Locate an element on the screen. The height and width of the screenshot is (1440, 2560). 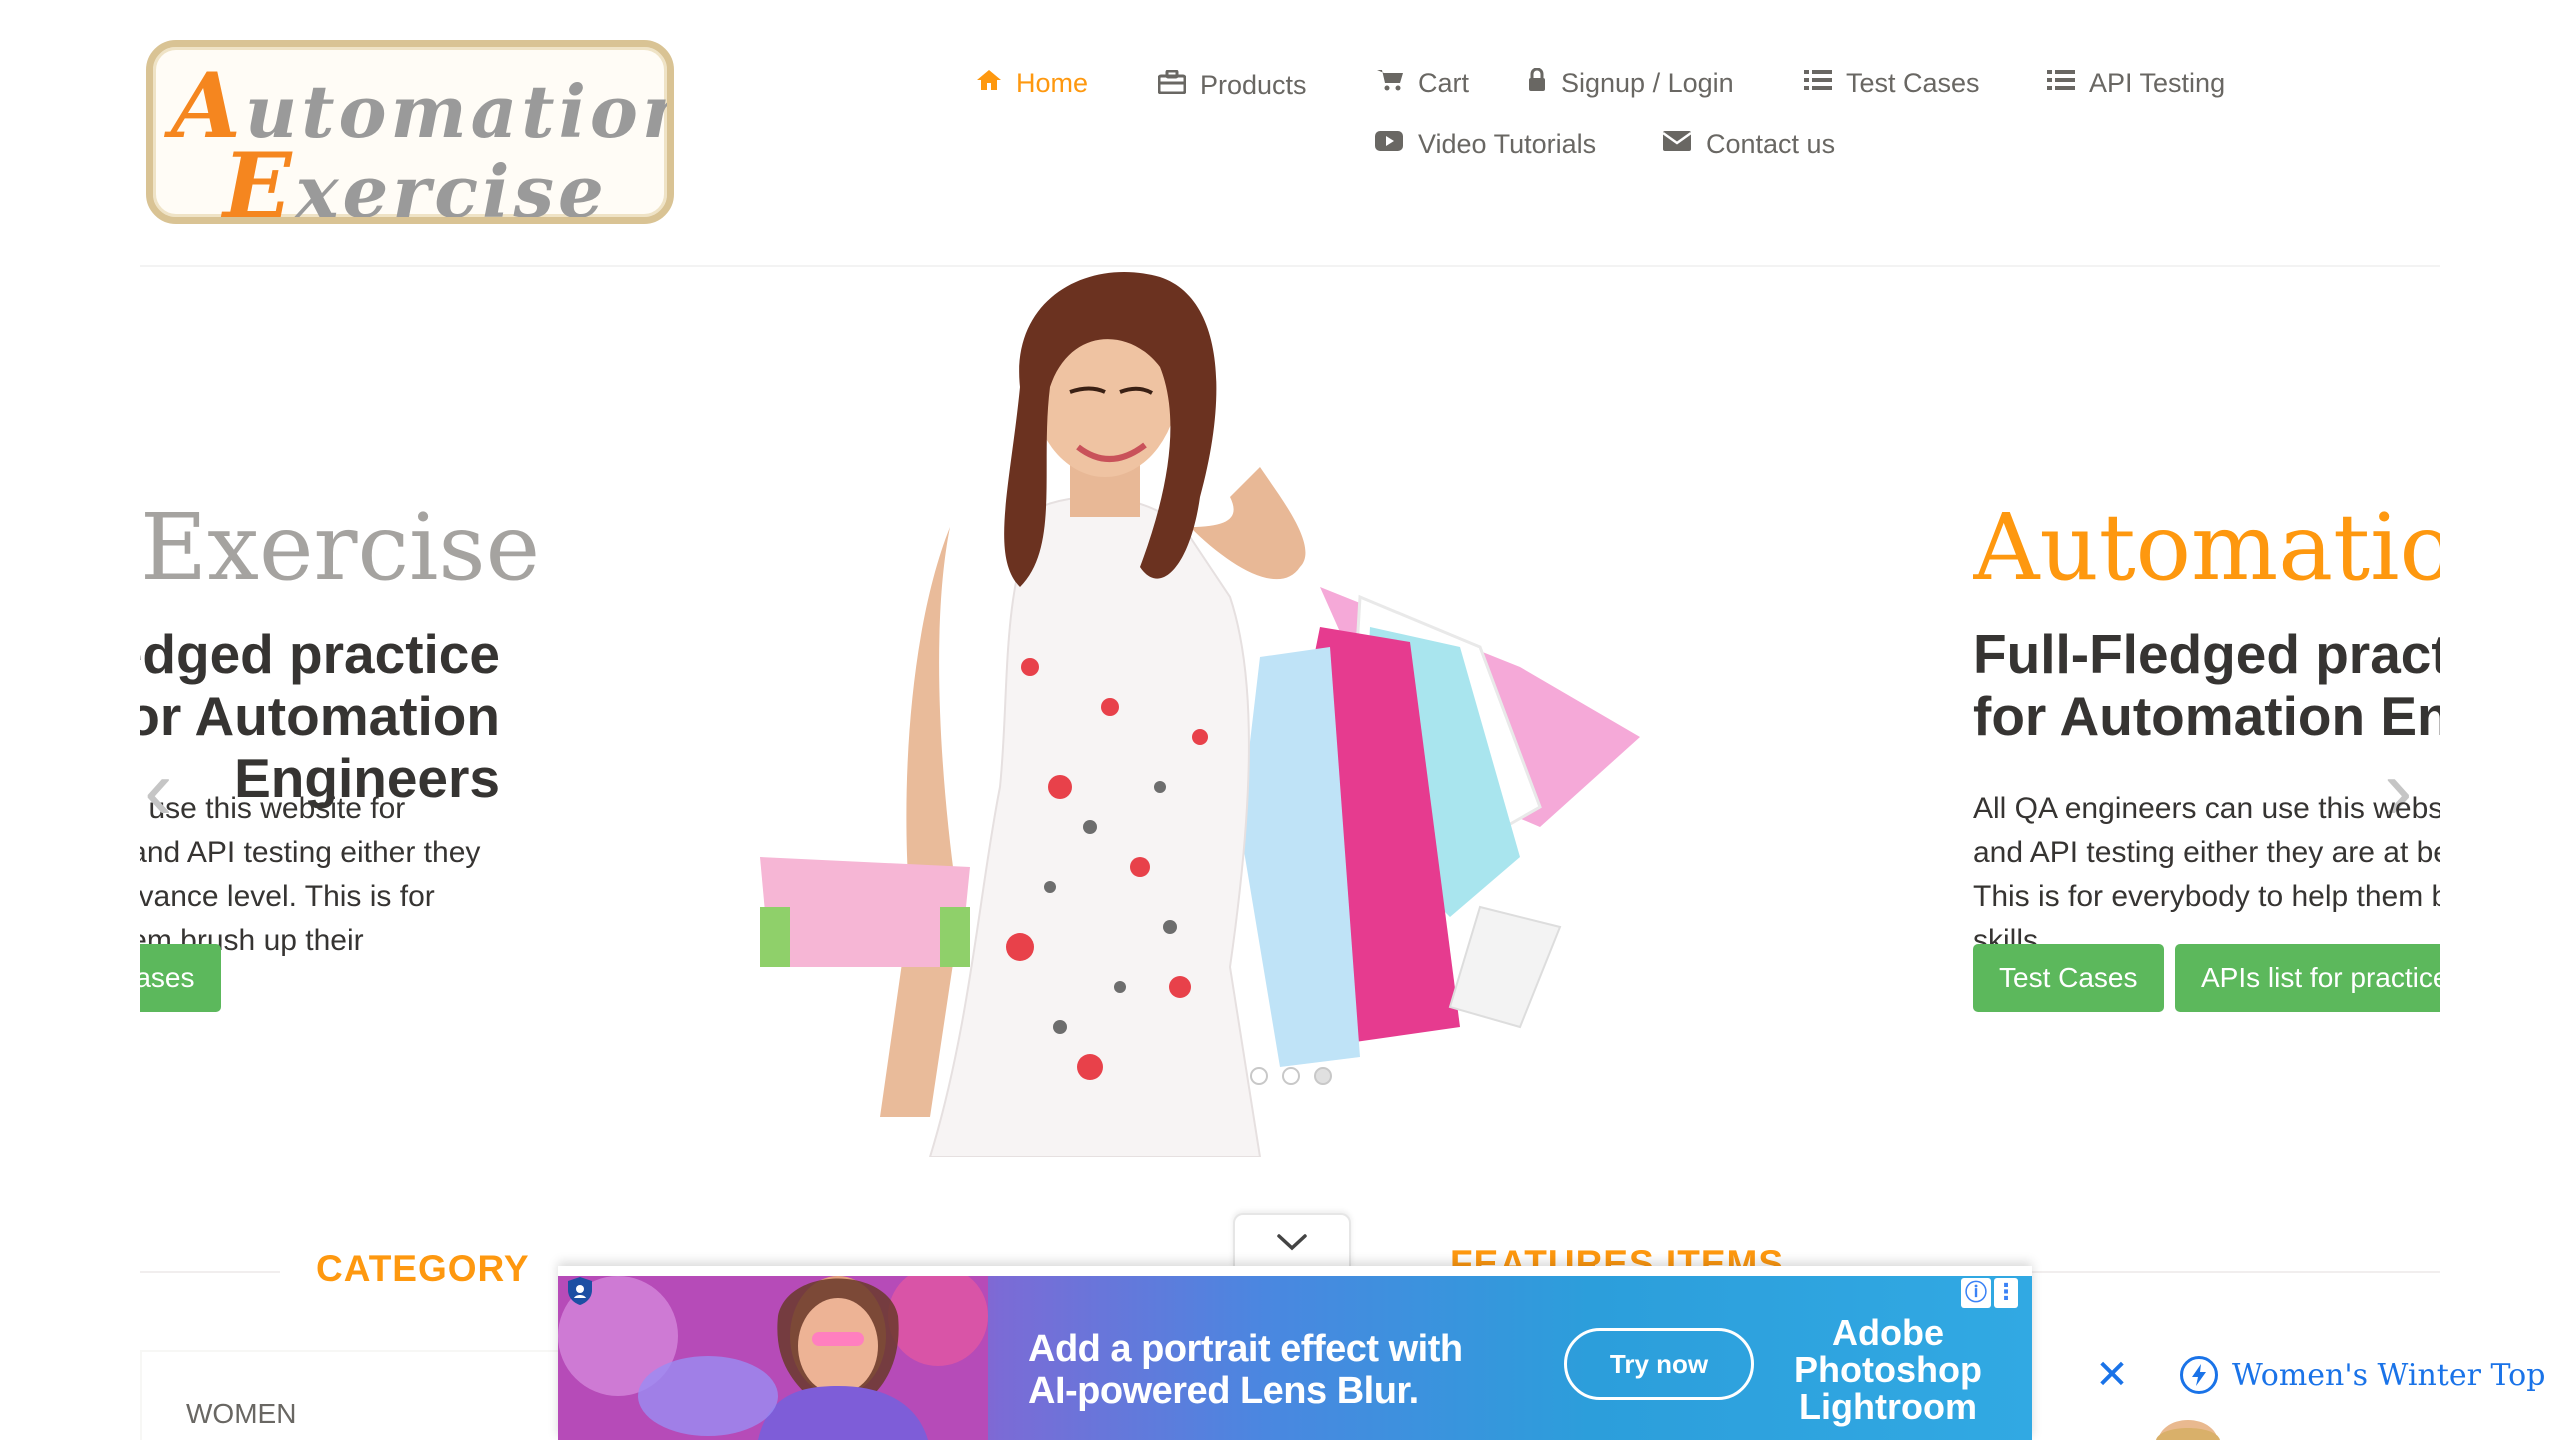
ad-brand-line-2: Photoshop is located at coordinates (1888, 1369).